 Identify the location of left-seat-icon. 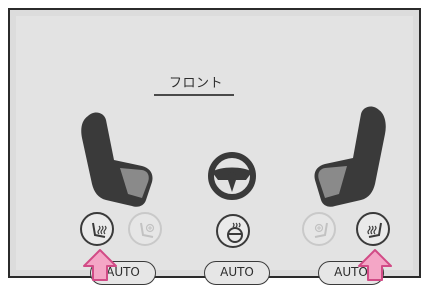
(117, 159).